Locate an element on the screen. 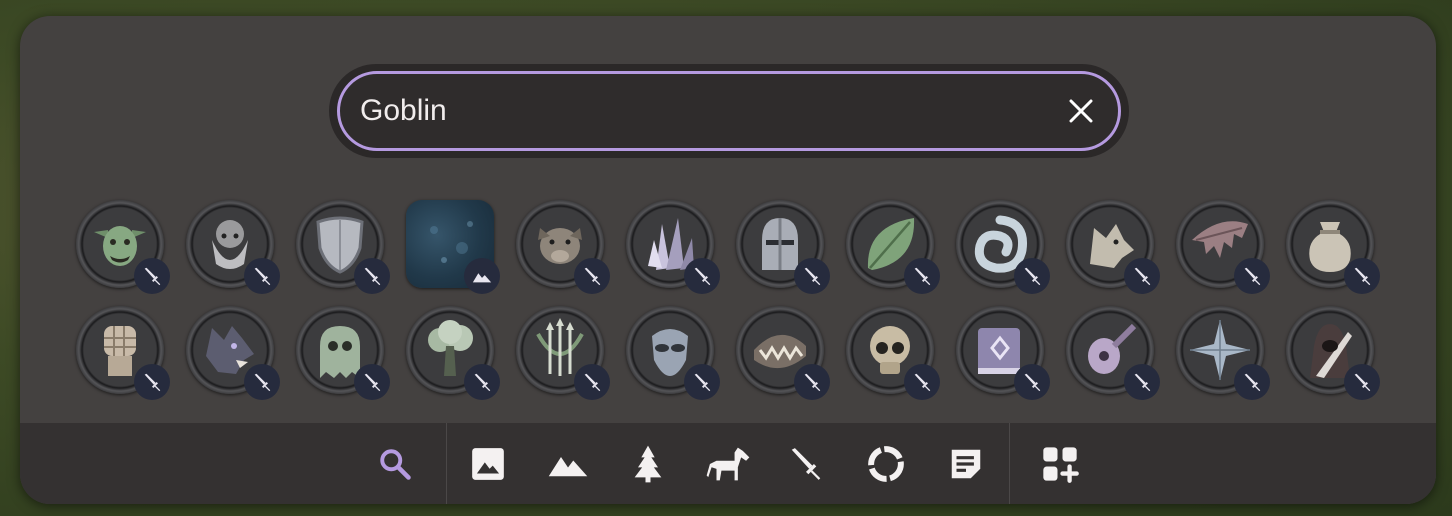  token-toothy-maw is located at coordinates (784, 354).